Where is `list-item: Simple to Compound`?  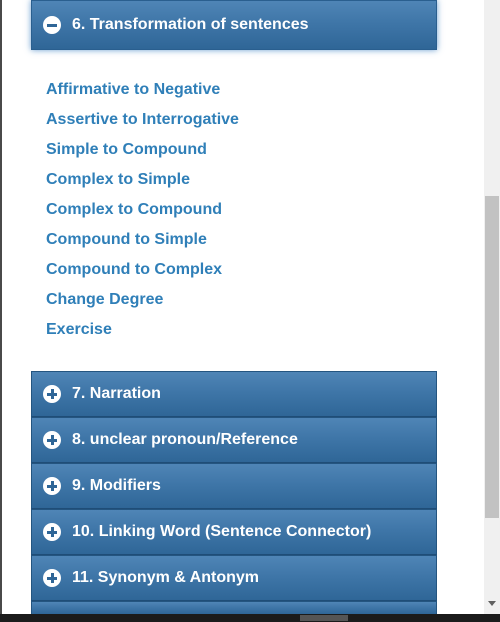 list-item: Simple to Compound is located at coordinates (142, 153).